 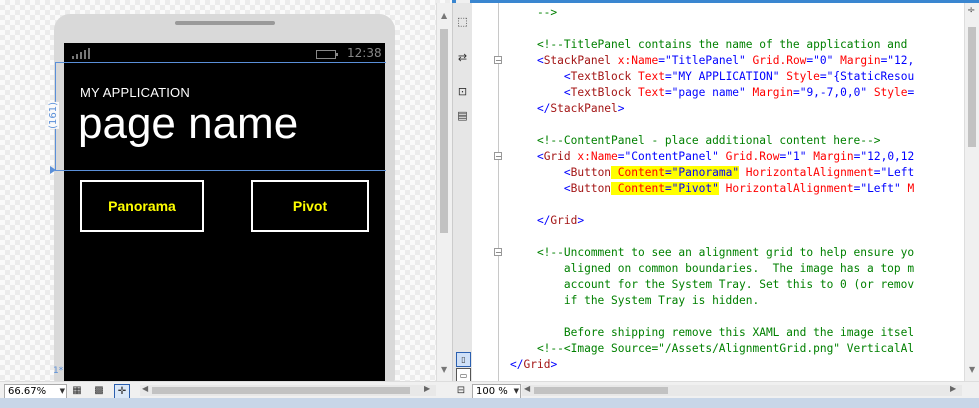 I want to click on split-handle-icon: ÷, so click(x=971, y=10).